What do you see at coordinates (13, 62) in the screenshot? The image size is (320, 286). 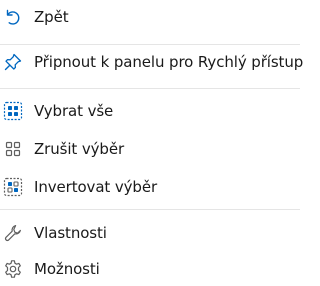 I see `pin-icon` at bounding box center [13, 62].